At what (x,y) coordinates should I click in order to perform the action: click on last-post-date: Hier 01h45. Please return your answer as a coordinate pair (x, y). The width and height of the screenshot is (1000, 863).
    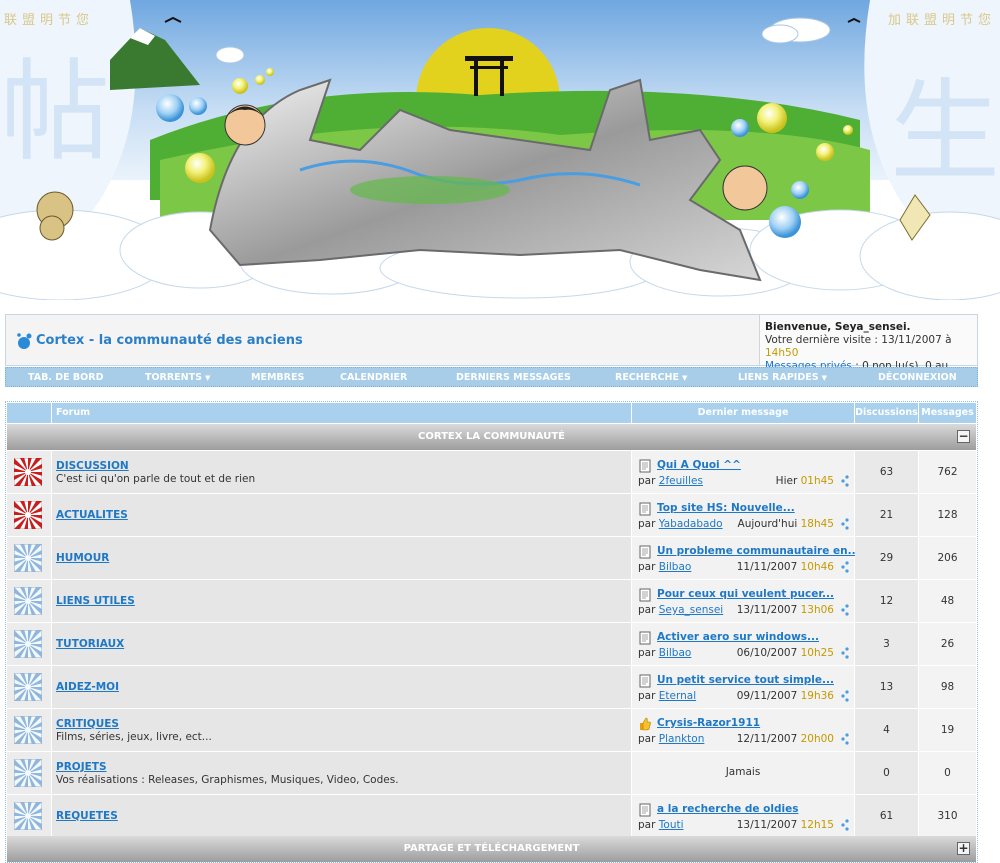
    Looking at the image, I should click on (804, 481).